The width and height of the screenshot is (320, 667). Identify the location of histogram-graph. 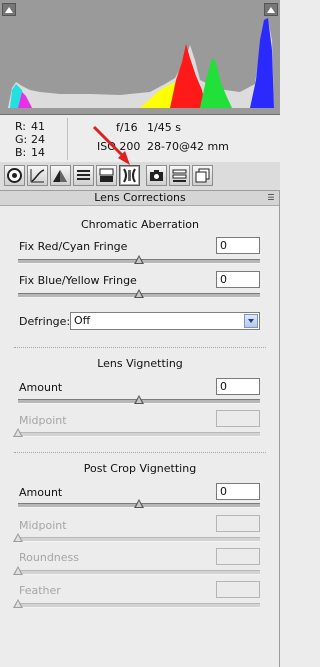
(140, 57).